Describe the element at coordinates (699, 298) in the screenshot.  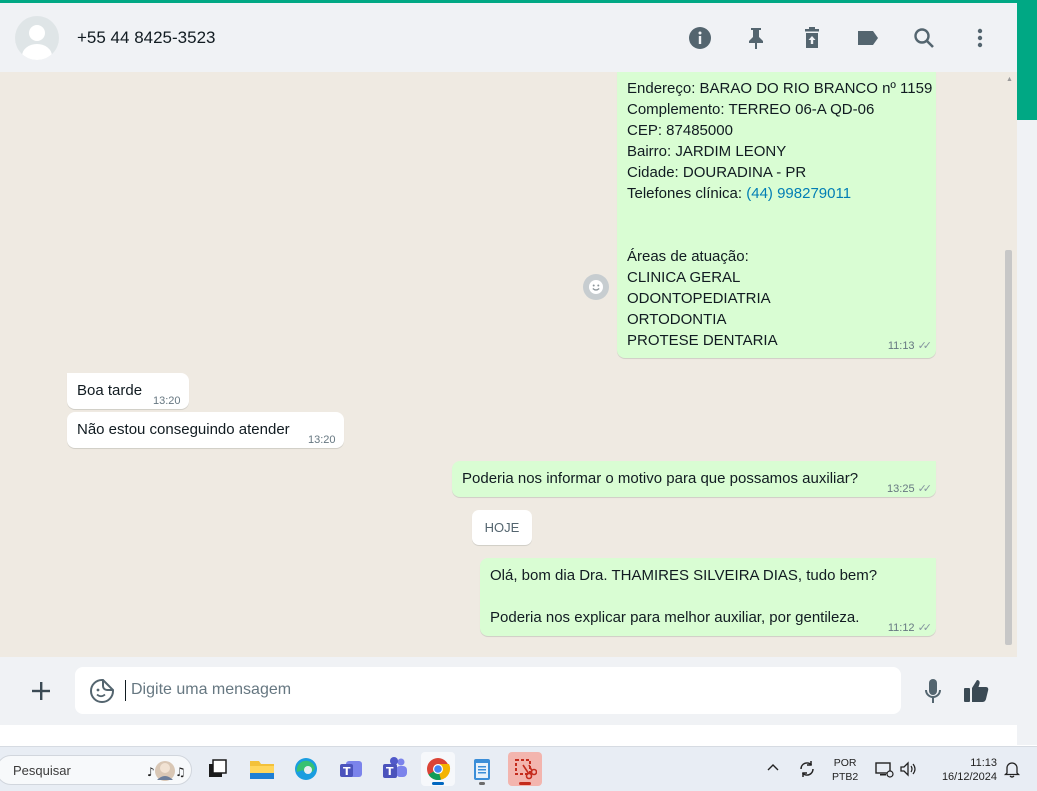
I see `area-item: ODONTOPEDIATRIA` at that location.